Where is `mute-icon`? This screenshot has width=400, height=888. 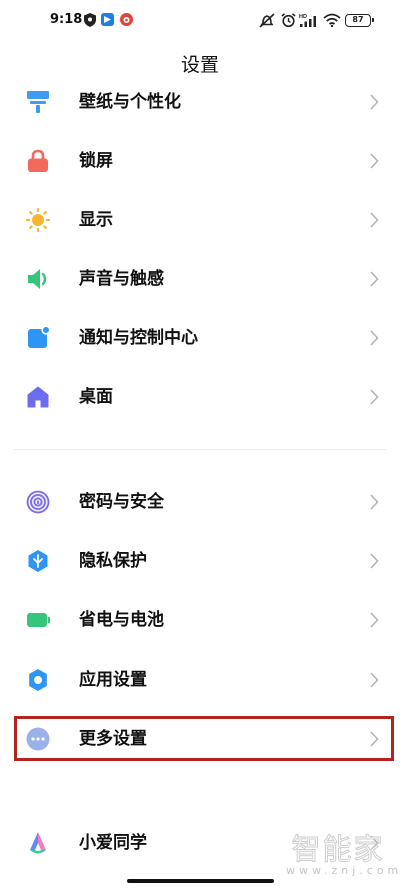
mute-icon is located at coordinates (267, 20).